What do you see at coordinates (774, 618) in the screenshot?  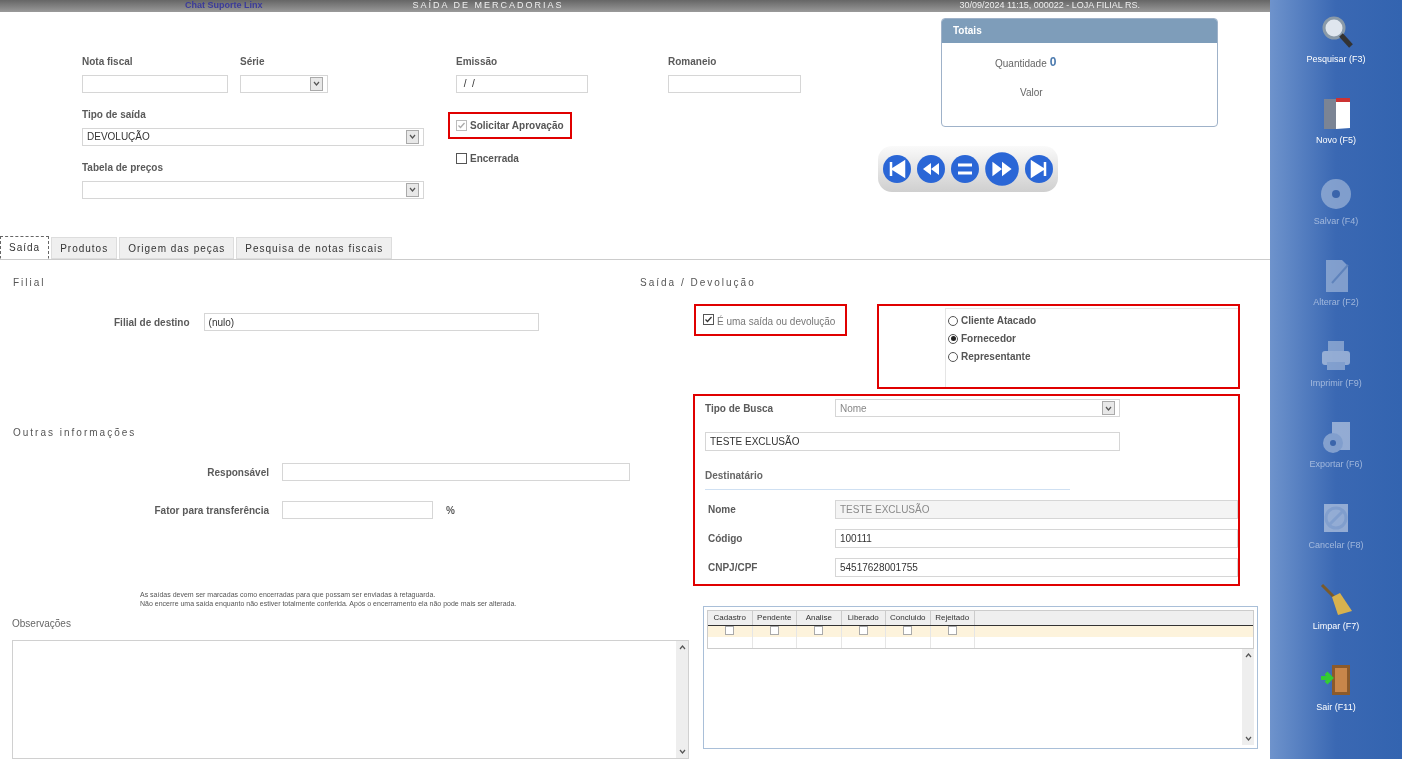 I see `column-header: Pendente` at bounding box center [774, 618].